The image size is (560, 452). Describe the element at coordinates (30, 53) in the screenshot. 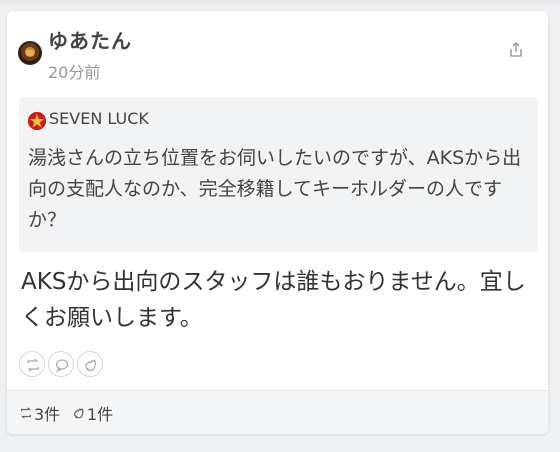

I see `author-avatar` at that location.